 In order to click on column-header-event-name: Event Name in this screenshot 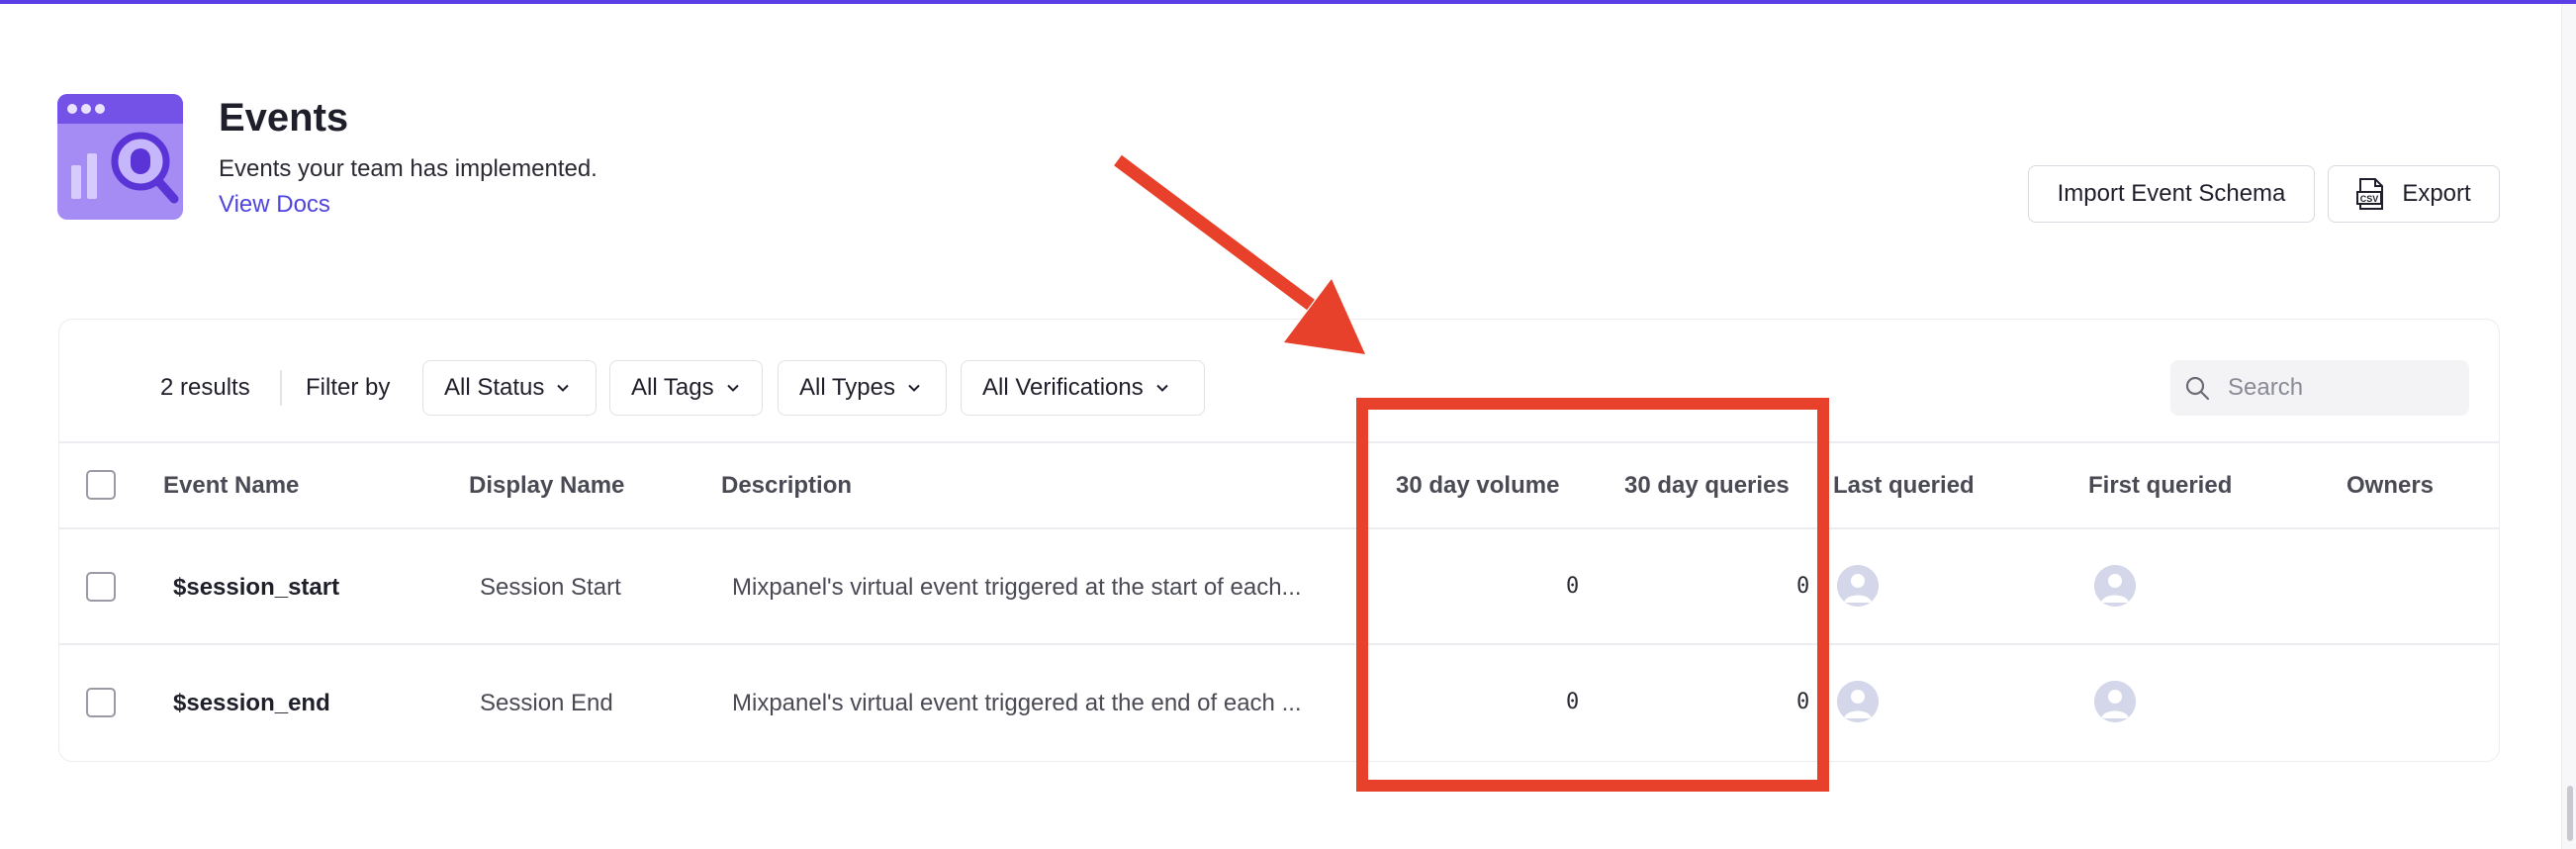, I will do `click(231, 486)`.